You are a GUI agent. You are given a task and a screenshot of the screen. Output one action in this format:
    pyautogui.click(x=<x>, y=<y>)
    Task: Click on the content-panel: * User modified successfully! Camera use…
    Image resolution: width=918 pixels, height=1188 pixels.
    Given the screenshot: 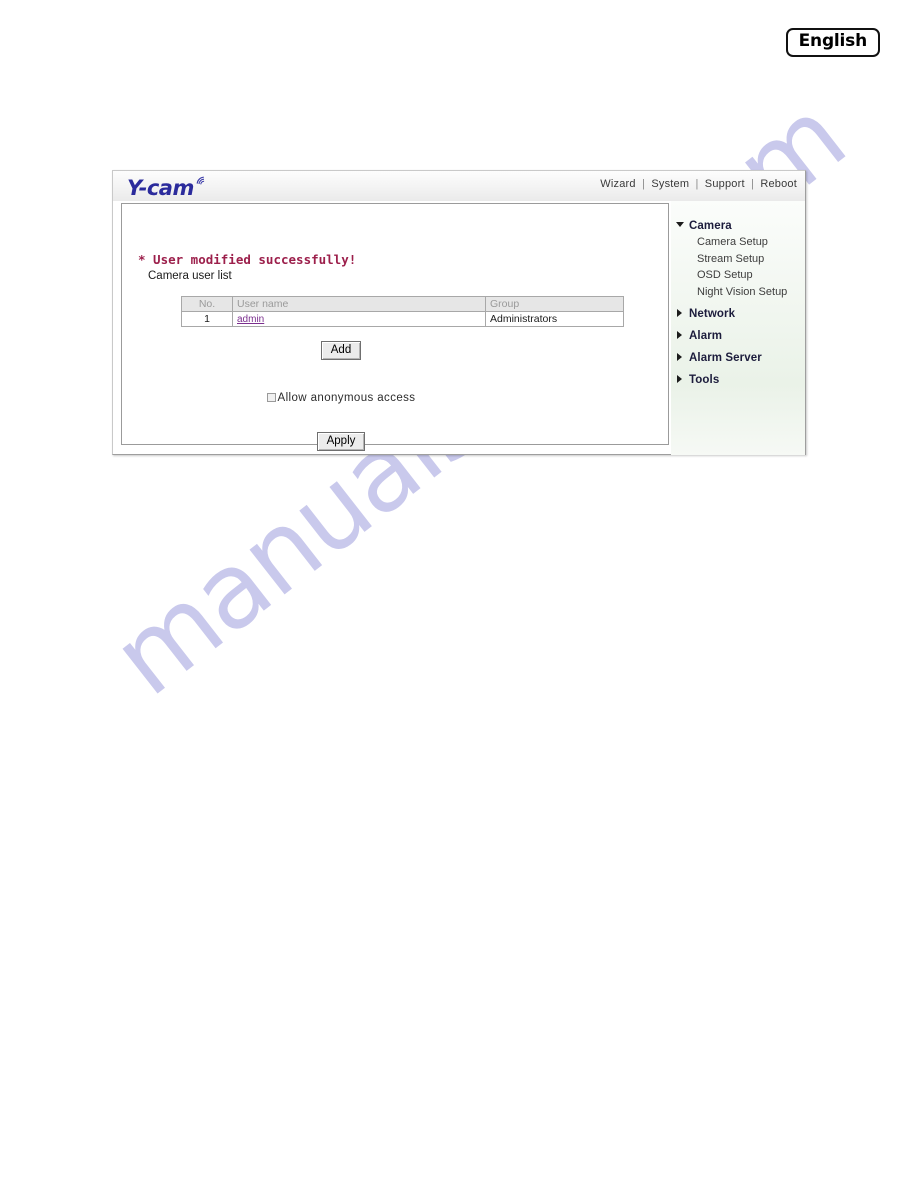 What is the action you would take?
    pyautogui.click(x=395, y=327)
    